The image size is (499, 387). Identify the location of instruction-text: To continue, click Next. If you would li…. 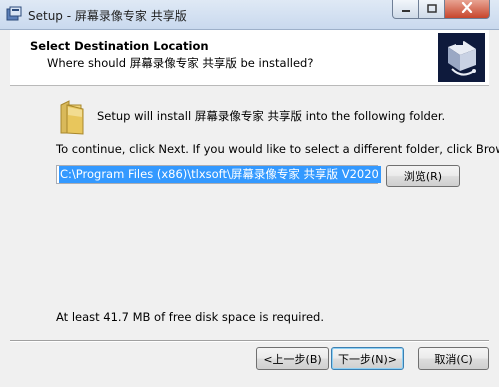
(277, 149).